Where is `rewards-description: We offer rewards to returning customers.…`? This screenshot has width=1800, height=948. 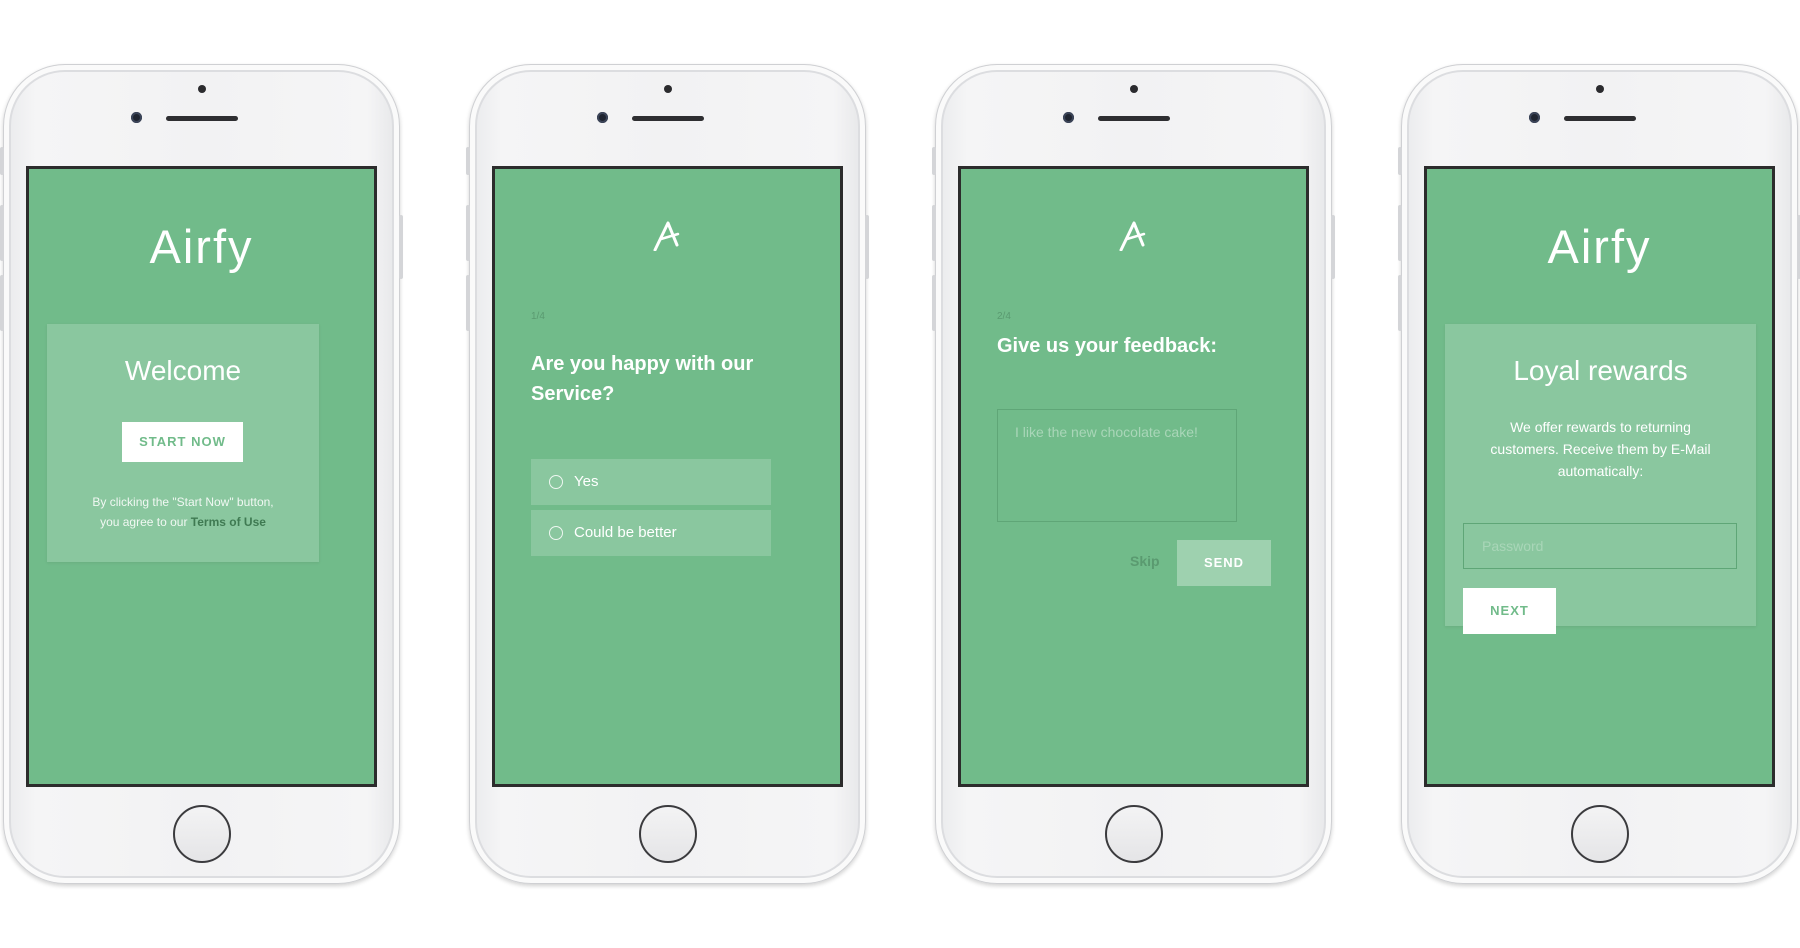
rewards-description: We offer rewards to returning customers.… is located at coordinates (1600, 449).